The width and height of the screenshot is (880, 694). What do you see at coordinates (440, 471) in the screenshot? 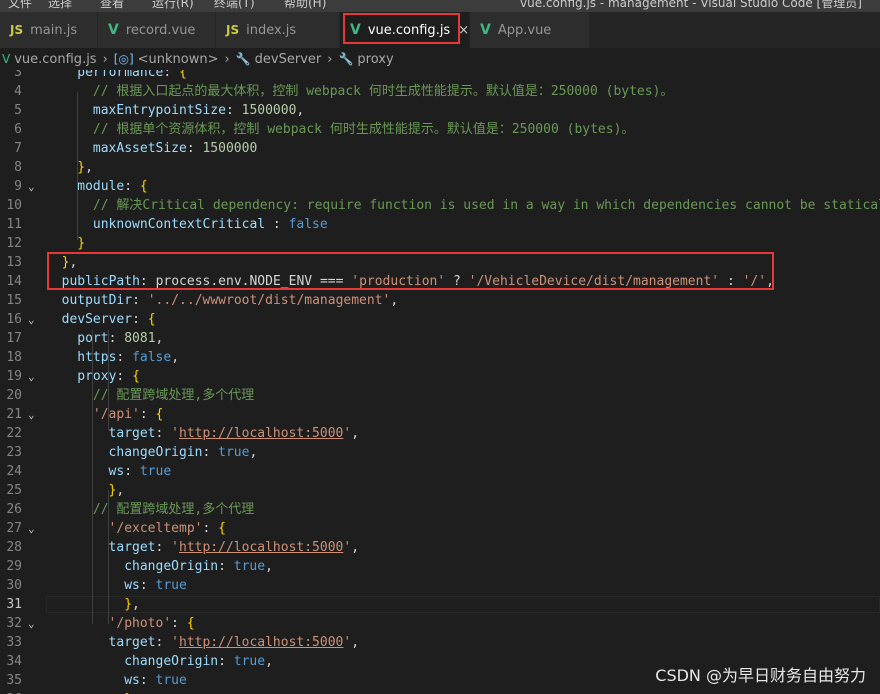
I see `code-line: 24 ws: true` at bounding box center [440, 471].